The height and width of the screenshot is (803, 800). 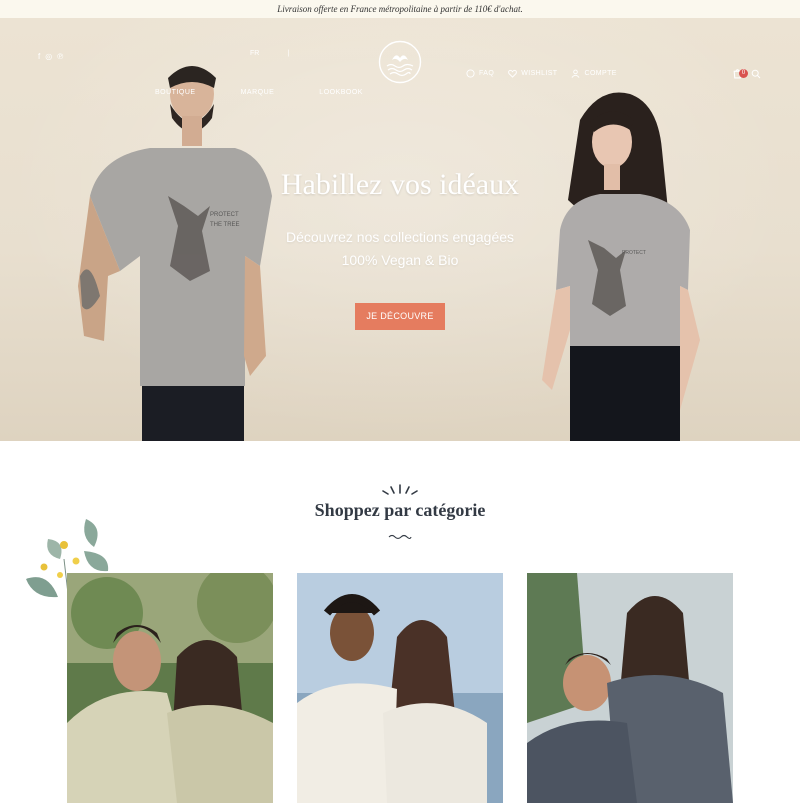 I want to click on social-links: f ◎ ℗, so click(x=50, y=56).